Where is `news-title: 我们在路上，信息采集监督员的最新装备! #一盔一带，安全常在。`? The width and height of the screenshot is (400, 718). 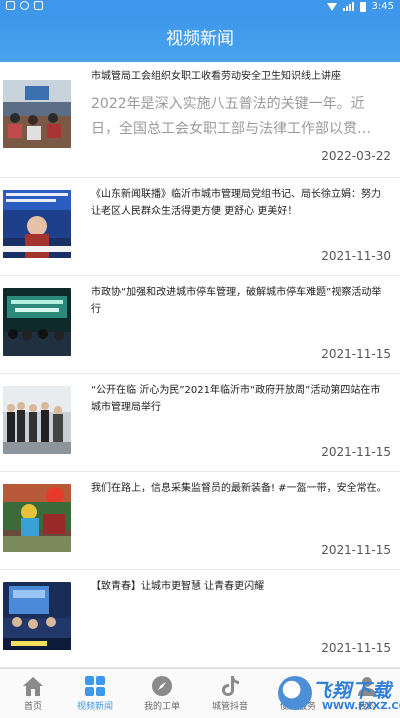 news-title: 我们在路上，信息采集监督员的最新装备! #一盔一带，安全常在。 is located at coordinates (239, 488).